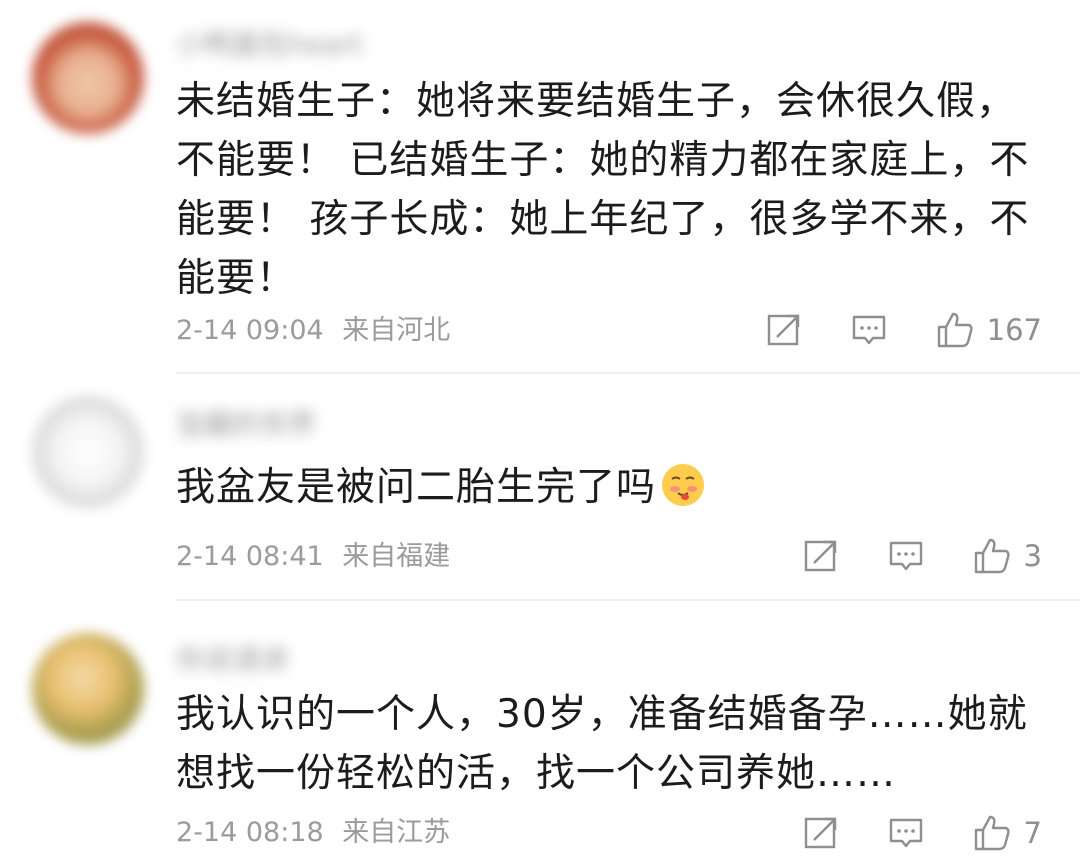 The width and height of the screenshot is (1080, 868). I want to click on like-button: 7, so click(1007, 833).